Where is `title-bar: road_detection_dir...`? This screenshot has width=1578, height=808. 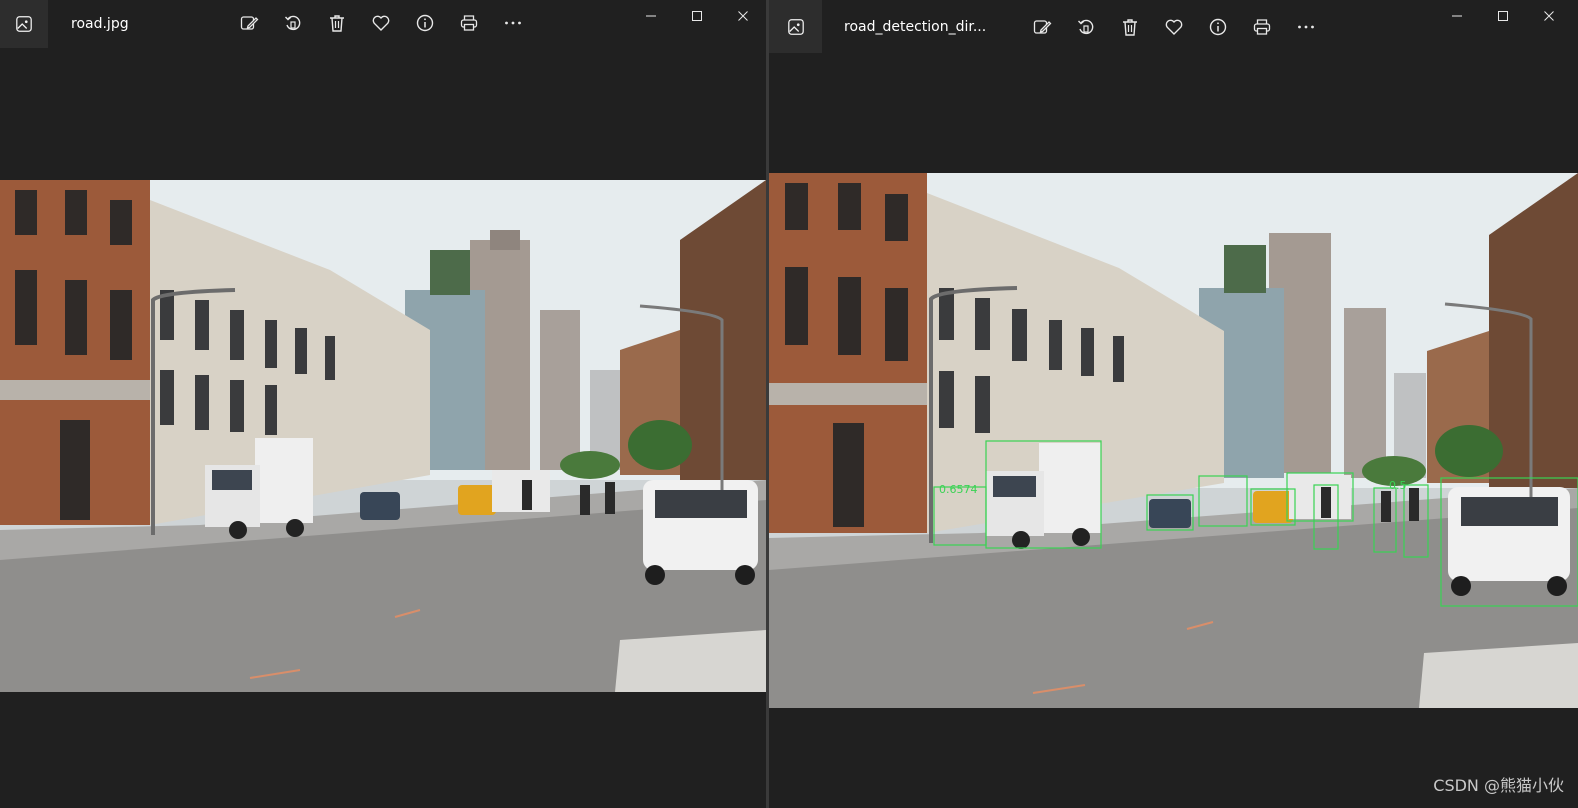 title-bar: road_detection_dir... is located at coordinates (1173, 27).